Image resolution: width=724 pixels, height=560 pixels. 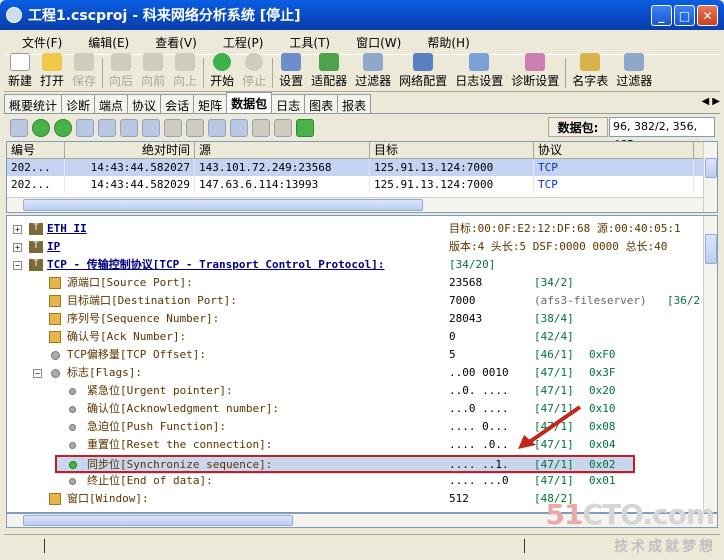 What do you see at coordinates (614, 150) in the screenshot?
I see `col-protocol: 协议` at bounding box center [614, 150].